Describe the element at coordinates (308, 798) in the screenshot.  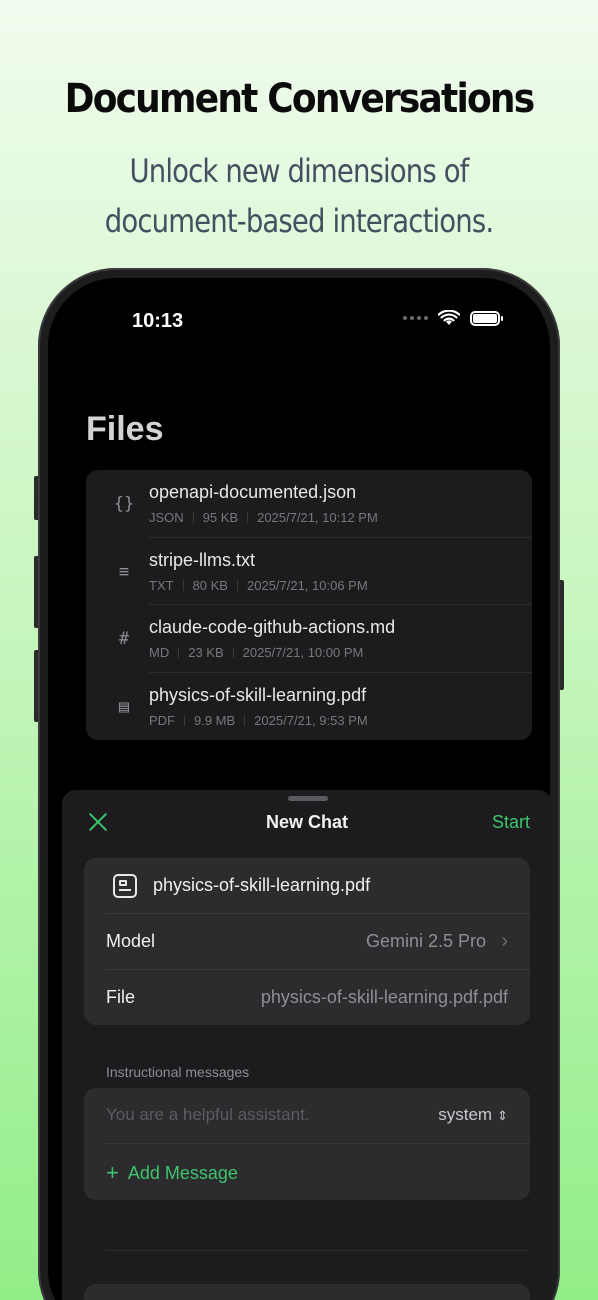
I see `sheet-grabber` at that location.